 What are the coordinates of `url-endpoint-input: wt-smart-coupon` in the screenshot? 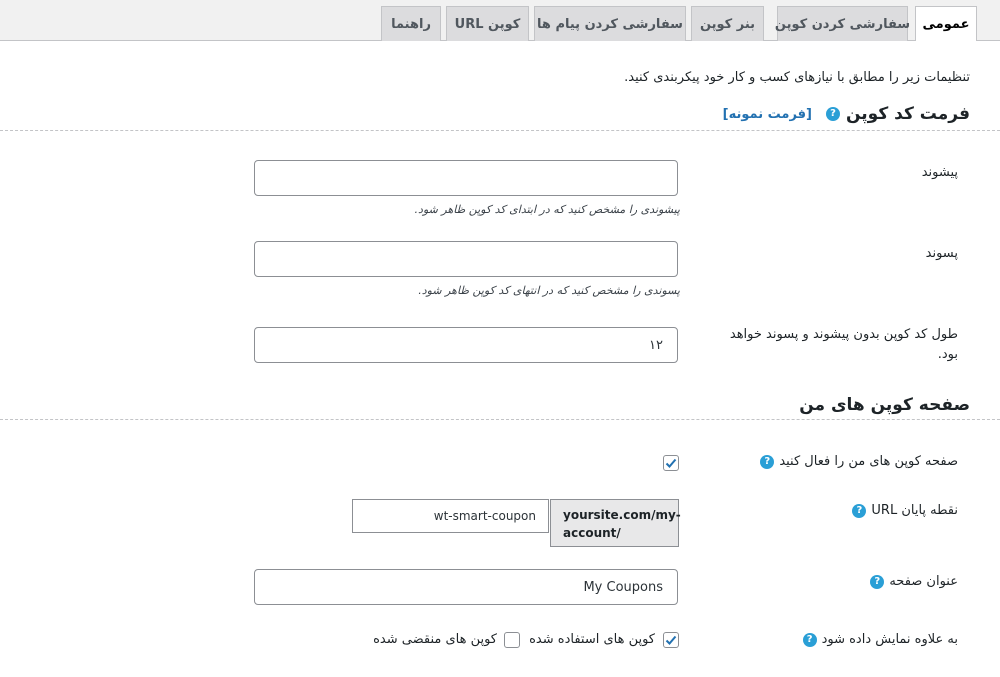 It's located at (450, 516).